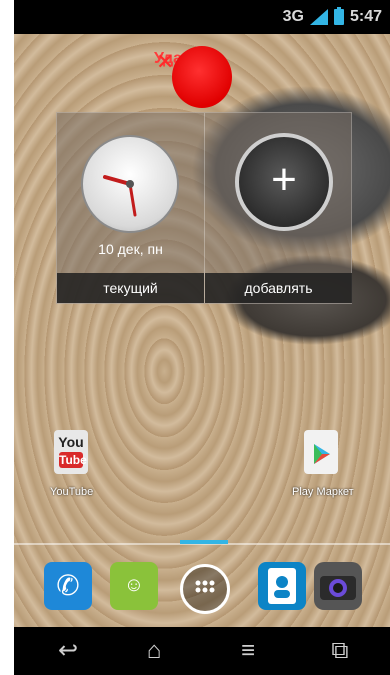 This screenshot has height=675, width=390. I want to click on youtube-you-text: You, so click(71, 442).